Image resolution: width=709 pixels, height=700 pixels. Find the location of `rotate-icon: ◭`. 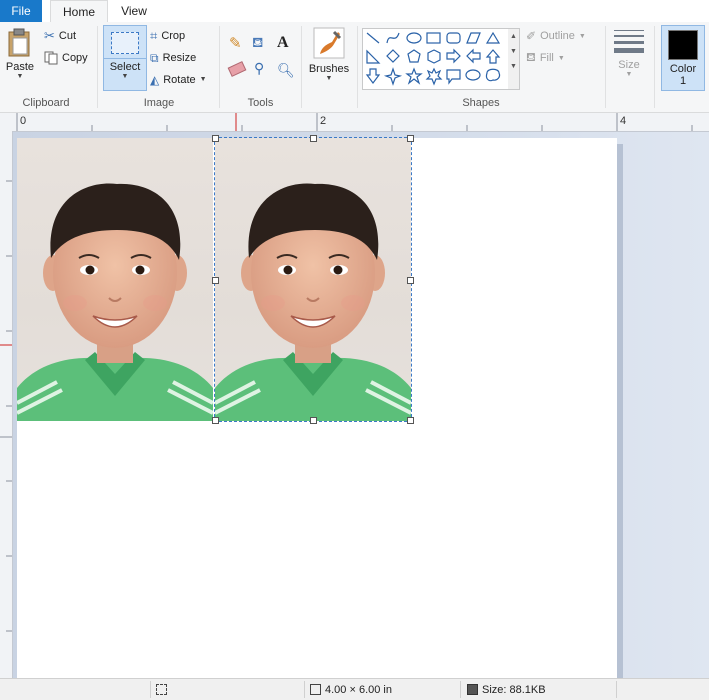

rotate-icon: ◭ is located at coordinates (155, 80).